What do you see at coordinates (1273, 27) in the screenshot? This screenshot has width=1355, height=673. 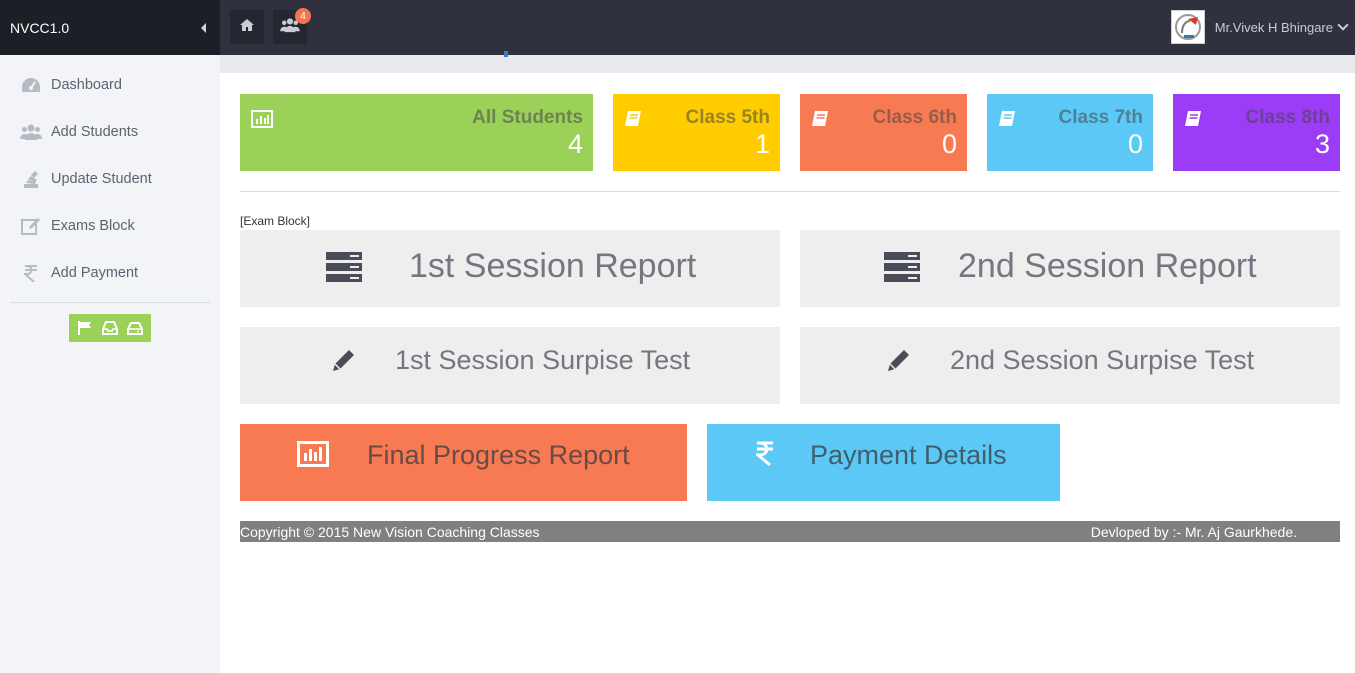 I see `user-name: Mr.Vivek H Bhingare` at bounding box center [1273, 27].